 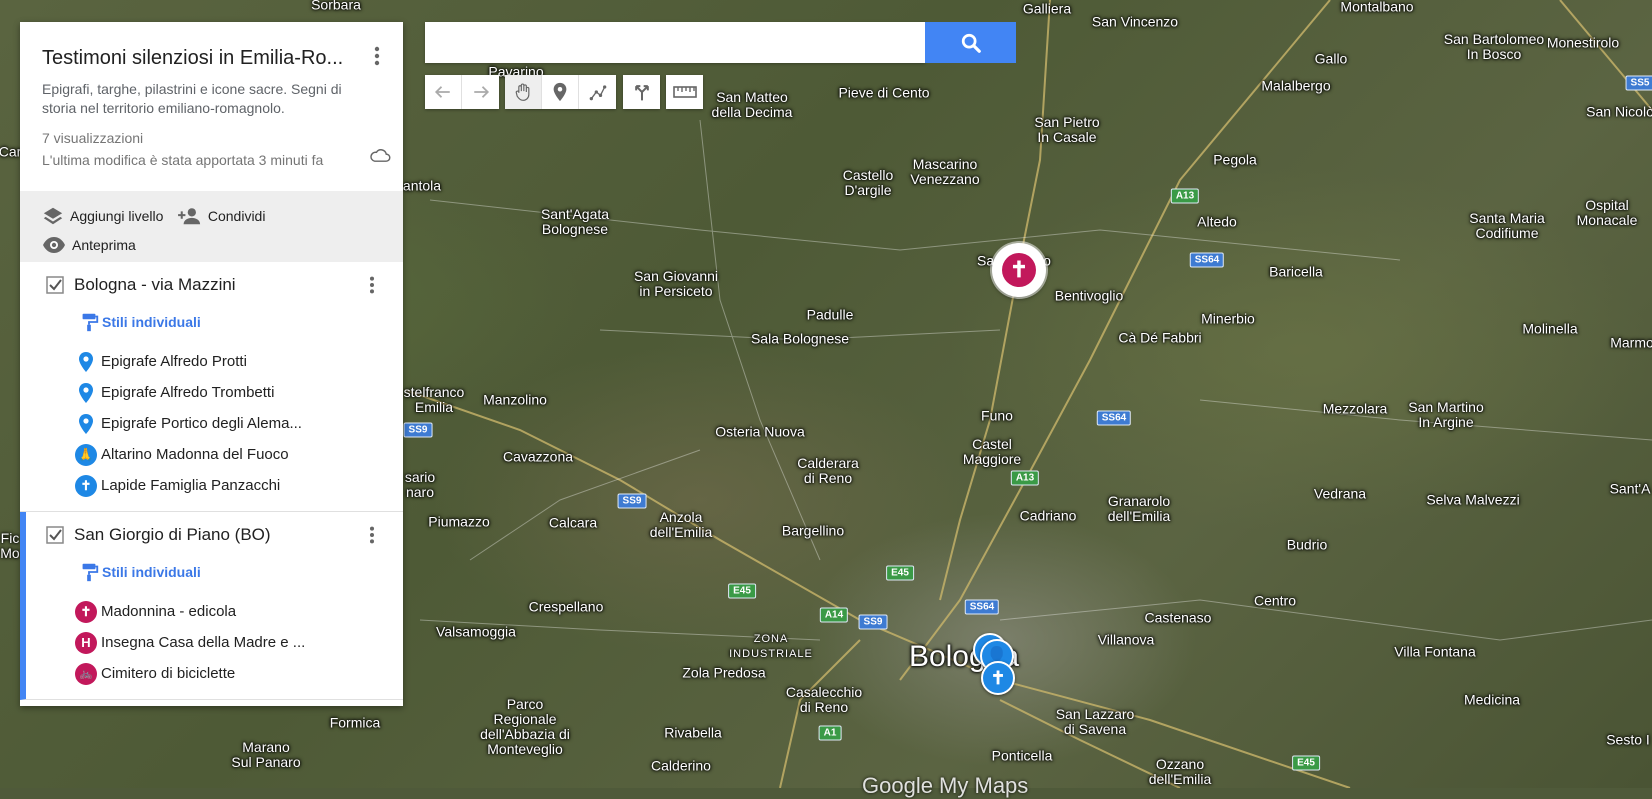 I want to click on bicycle-icon: 🚲, so click(x=86, y=674).